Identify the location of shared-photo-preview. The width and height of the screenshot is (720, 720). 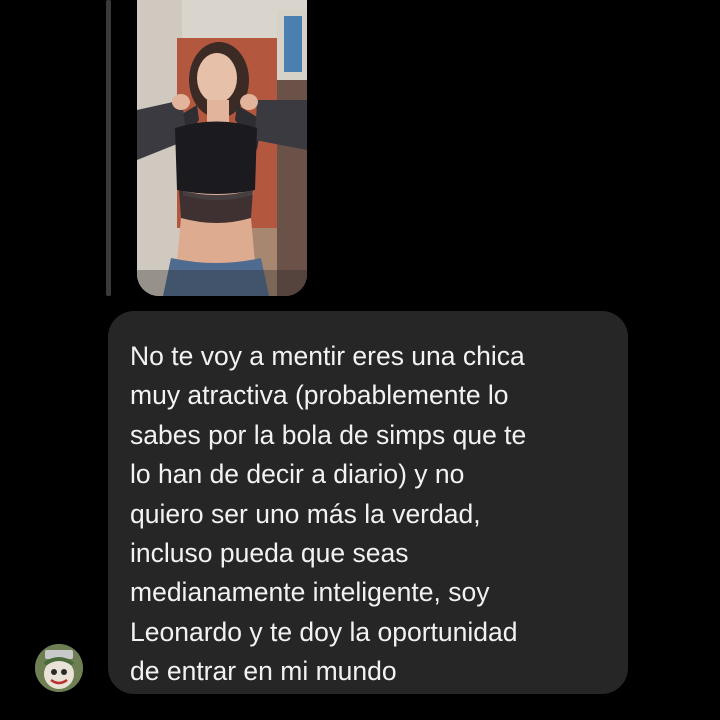
(222, 148).